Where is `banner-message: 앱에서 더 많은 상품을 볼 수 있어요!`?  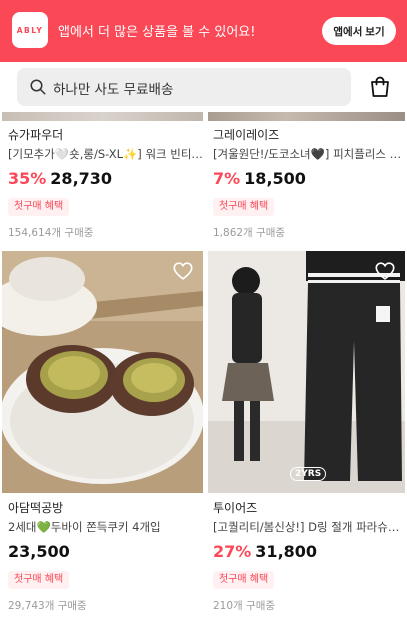 banner-message: 앱에서 더 많은 상품을 볼 수 있어요! is located at coordinates (157, 32).